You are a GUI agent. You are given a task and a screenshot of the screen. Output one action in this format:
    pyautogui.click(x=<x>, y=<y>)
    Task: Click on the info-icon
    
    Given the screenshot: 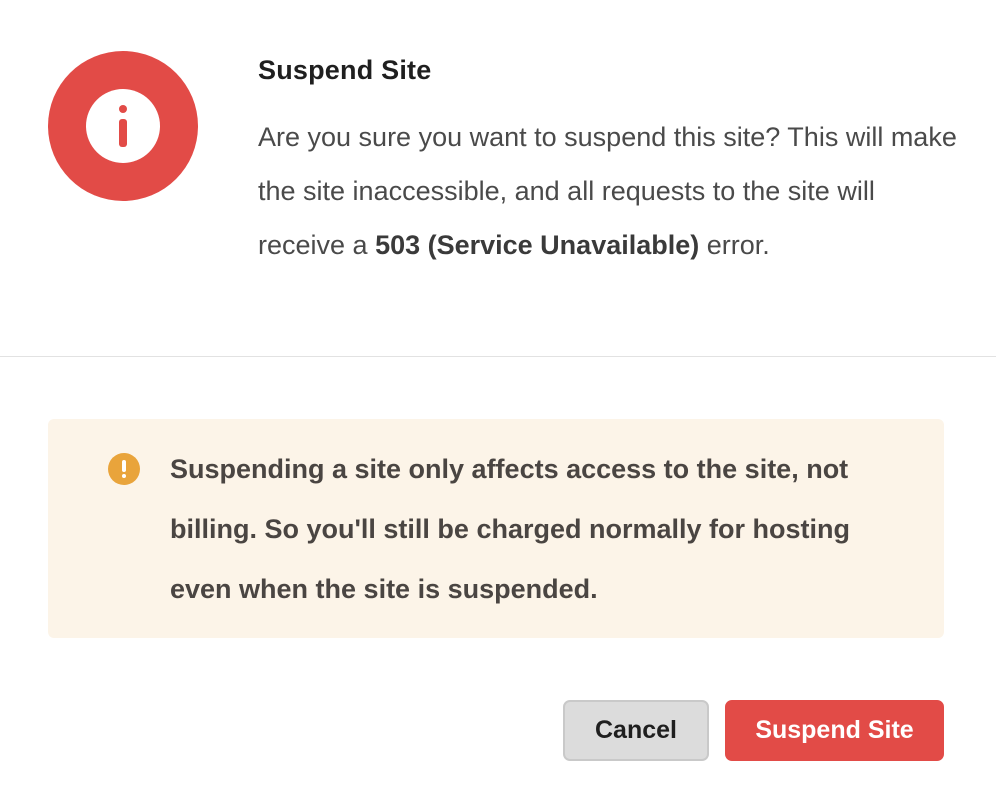 What is the action you would take?
    pyautogui.click(x=123, y=126)
    